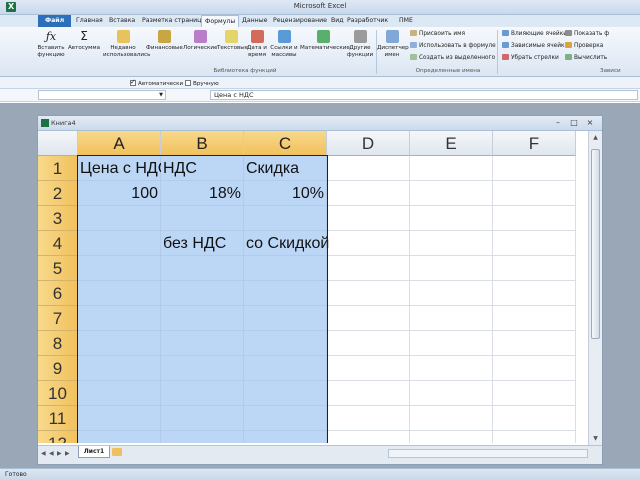  I want to click on select-all-corner, so click(58, 143).